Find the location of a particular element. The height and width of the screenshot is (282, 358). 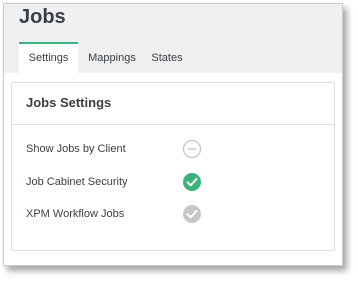

setting-label: XPM Workflow Jobs is located at coordinates (75, 214).